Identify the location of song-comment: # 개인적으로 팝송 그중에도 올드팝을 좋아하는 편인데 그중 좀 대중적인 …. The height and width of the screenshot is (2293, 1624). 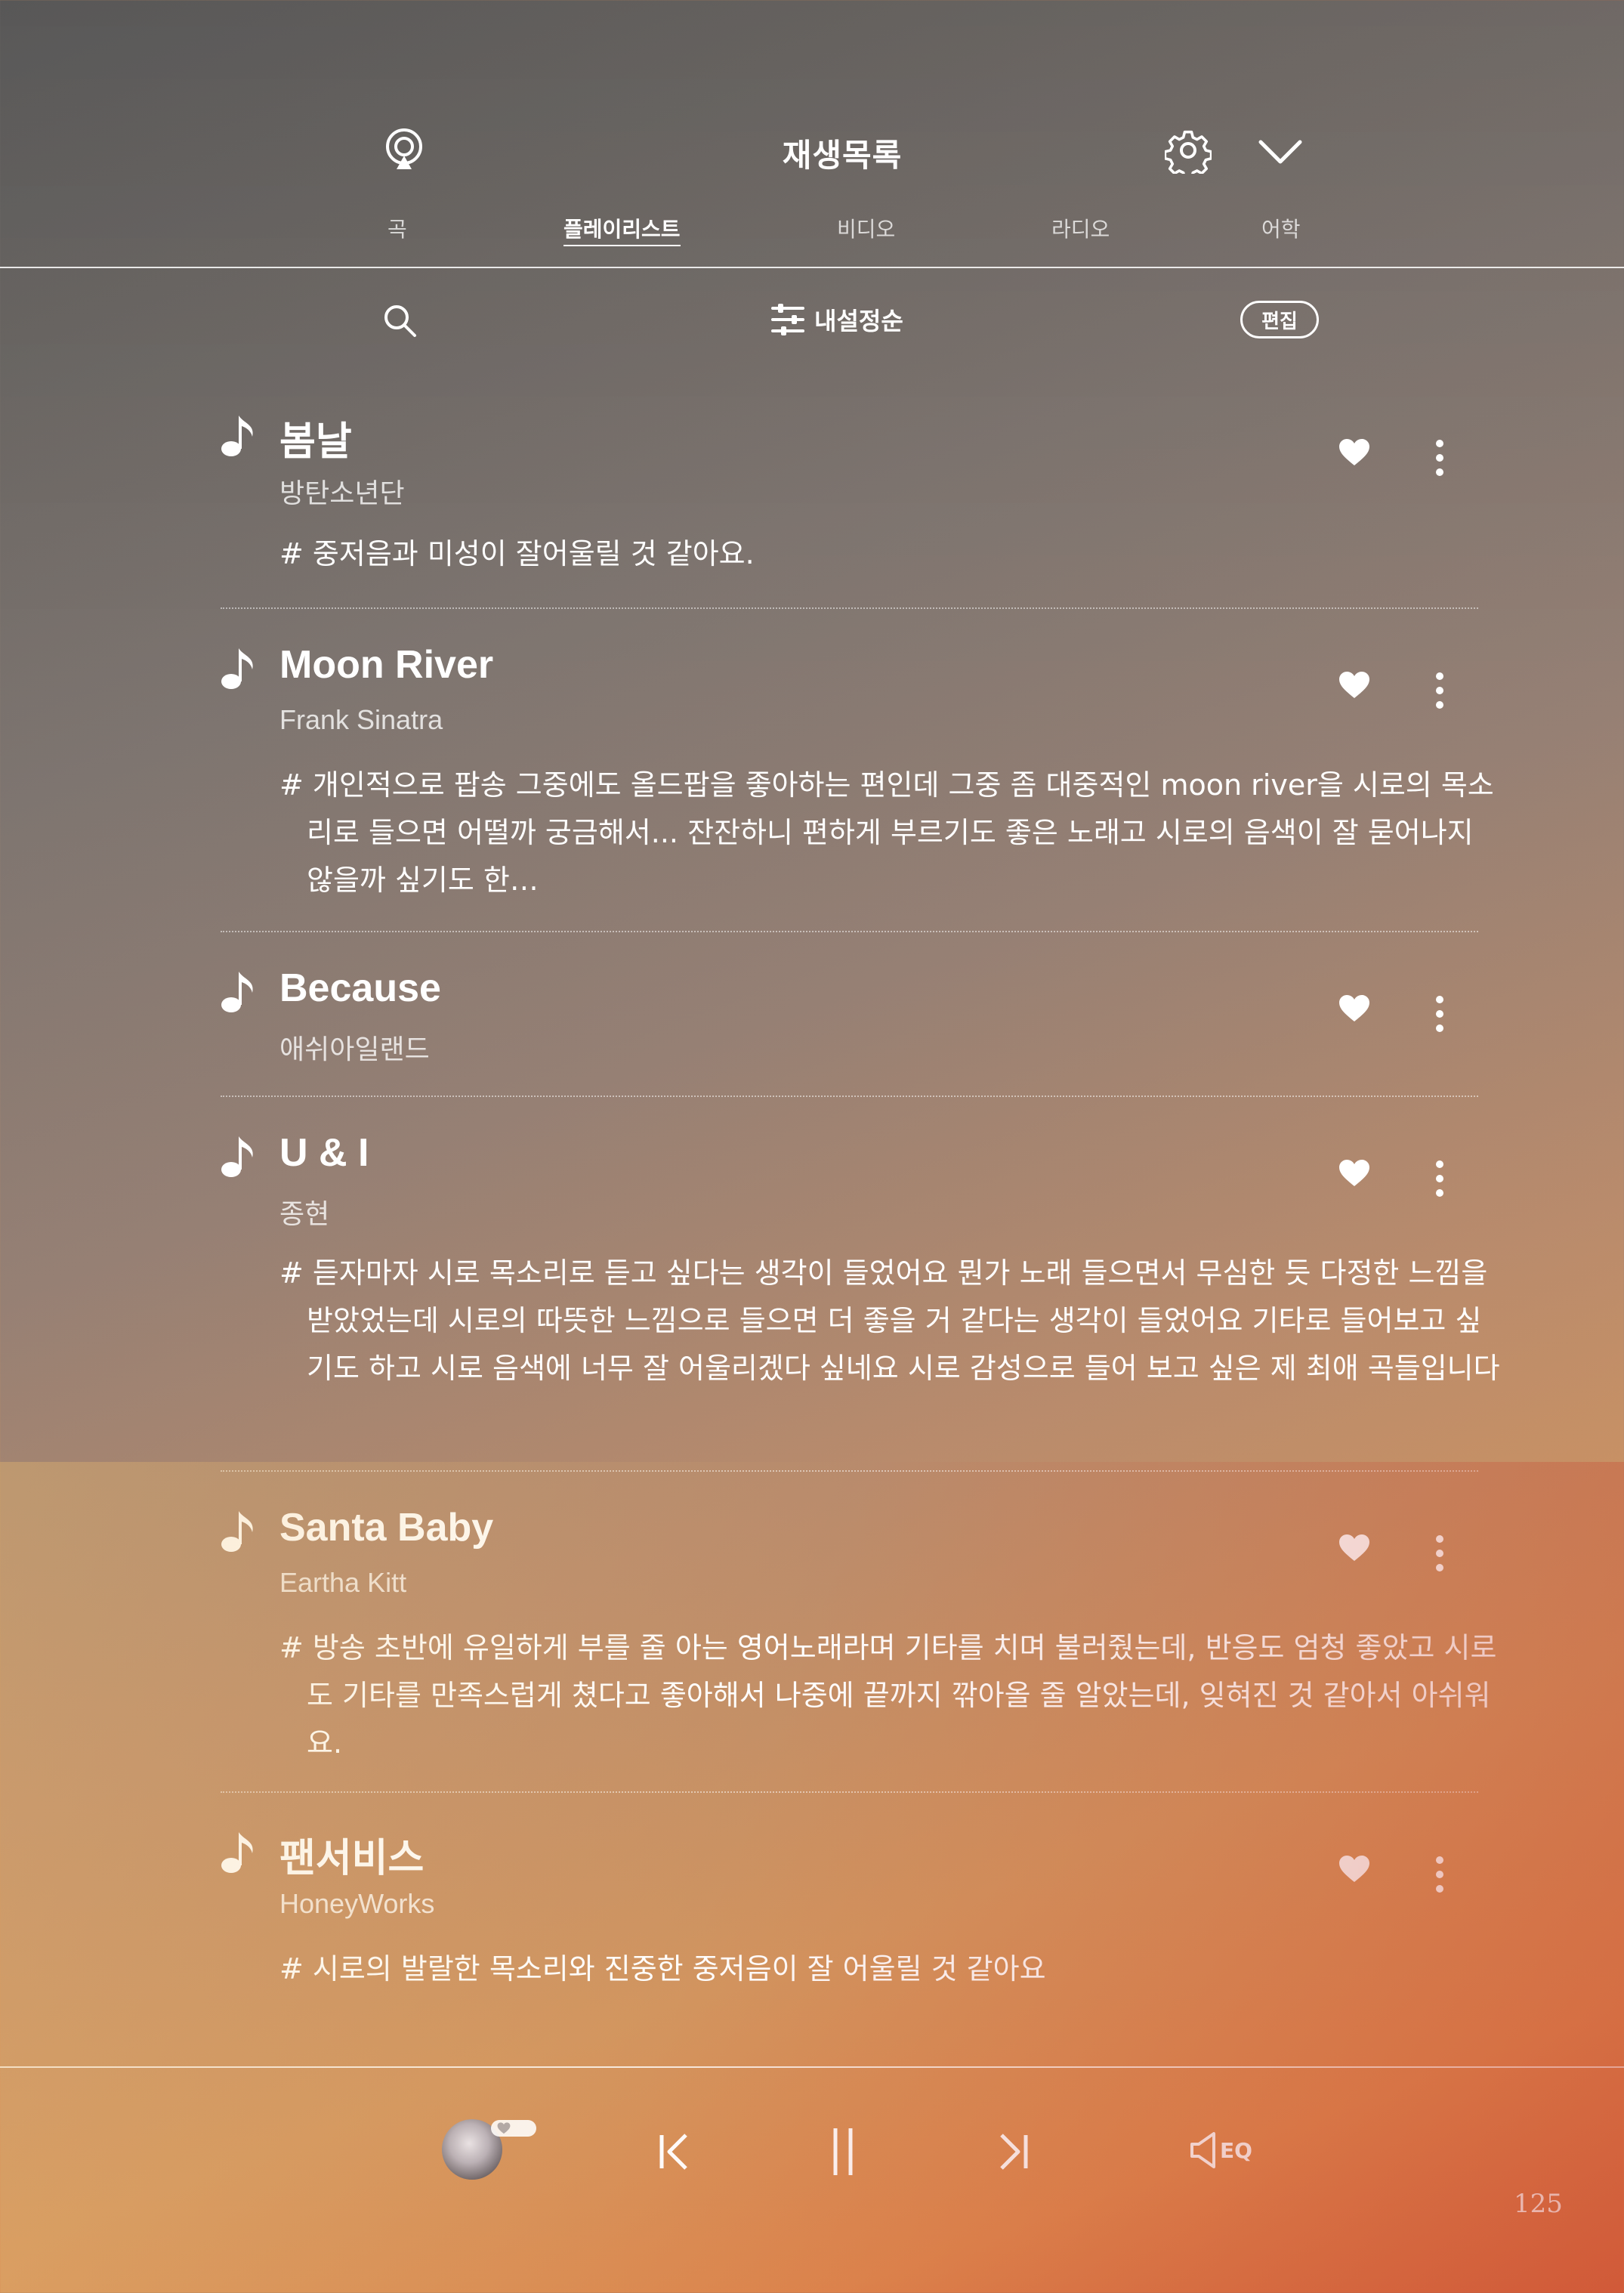
(886, 832).